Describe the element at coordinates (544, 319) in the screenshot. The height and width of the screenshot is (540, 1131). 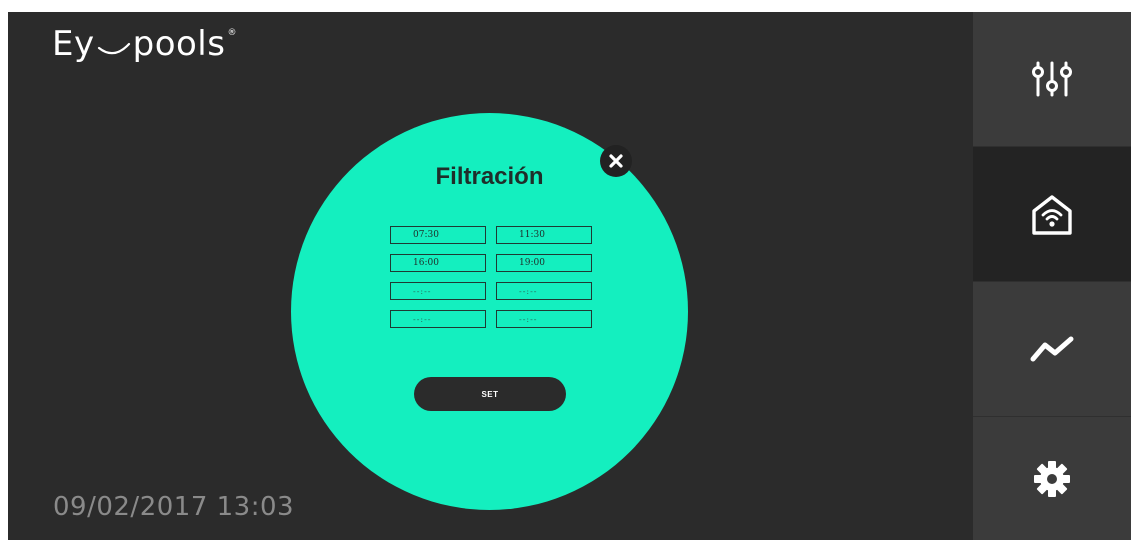
I see `schedule-end-4: --:--` at that location.